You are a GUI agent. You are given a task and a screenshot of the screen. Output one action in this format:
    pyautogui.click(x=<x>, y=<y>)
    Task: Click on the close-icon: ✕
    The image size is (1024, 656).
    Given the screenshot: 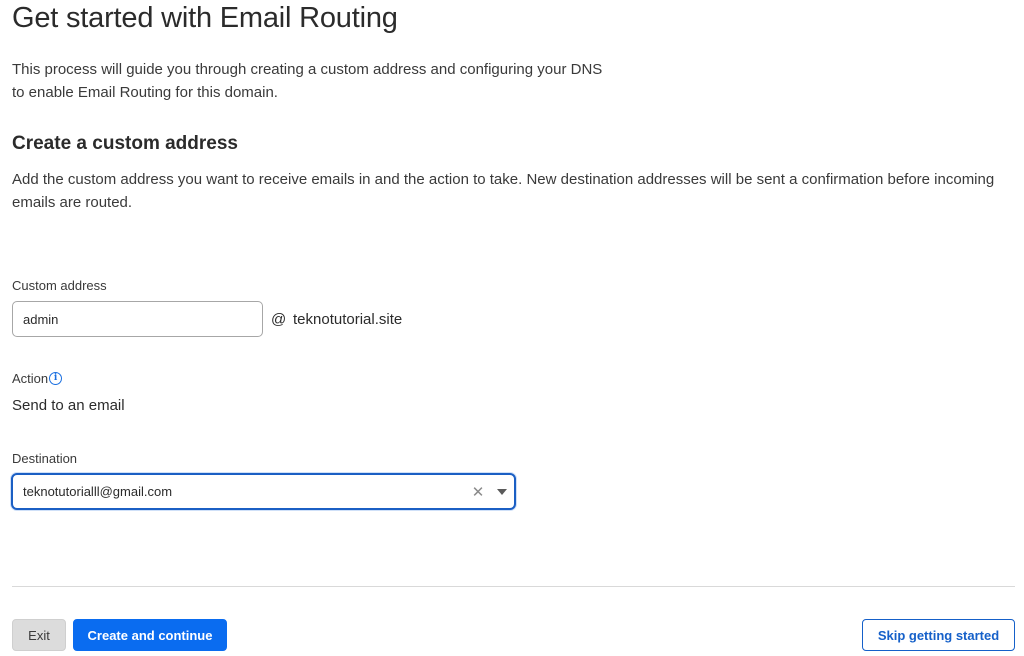 What is the action you would take?
    pyautogui.click(x=478, y=491)
    